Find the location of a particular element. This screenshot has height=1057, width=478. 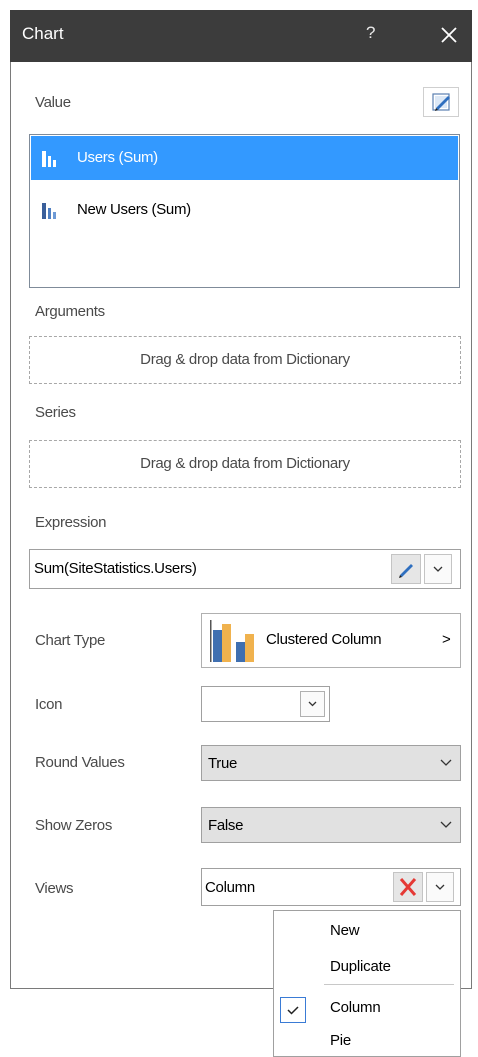

menu-item-pie: Pie is located at coordinates (340, 1040).